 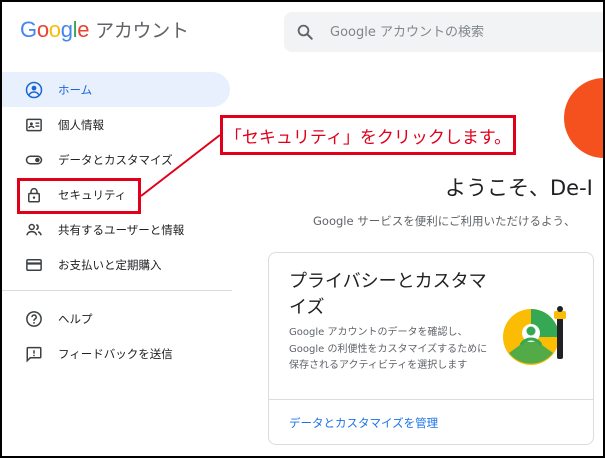 What do you see at coordinates (539, 339) in the screenshot?
I see `privacy-illustration-icon` at bounding box center [539, 339].